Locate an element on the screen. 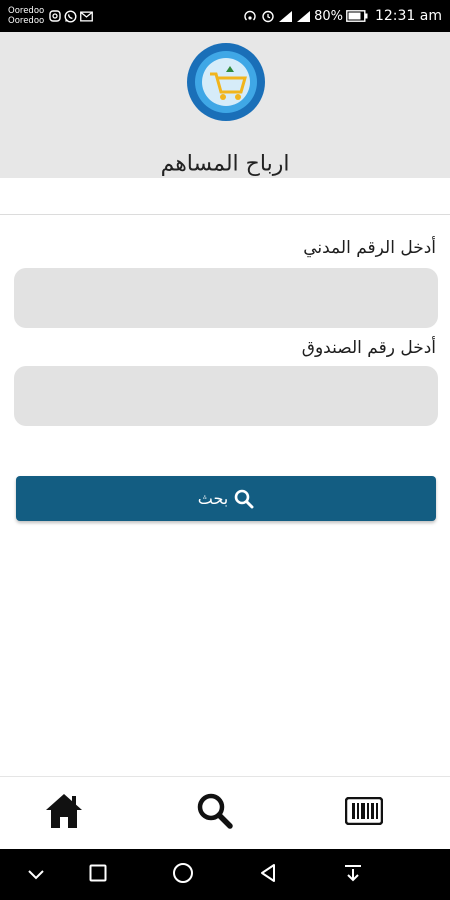 The width and height of the screenshot is (450, 900). collapse-button is located at coordinates (36, 875).